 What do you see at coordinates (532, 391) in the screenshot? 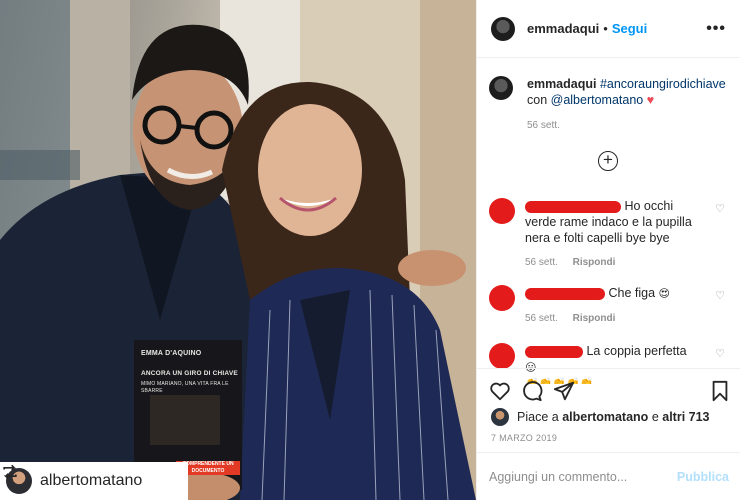
I see `comment-icon` at bounding box center [532, 391].